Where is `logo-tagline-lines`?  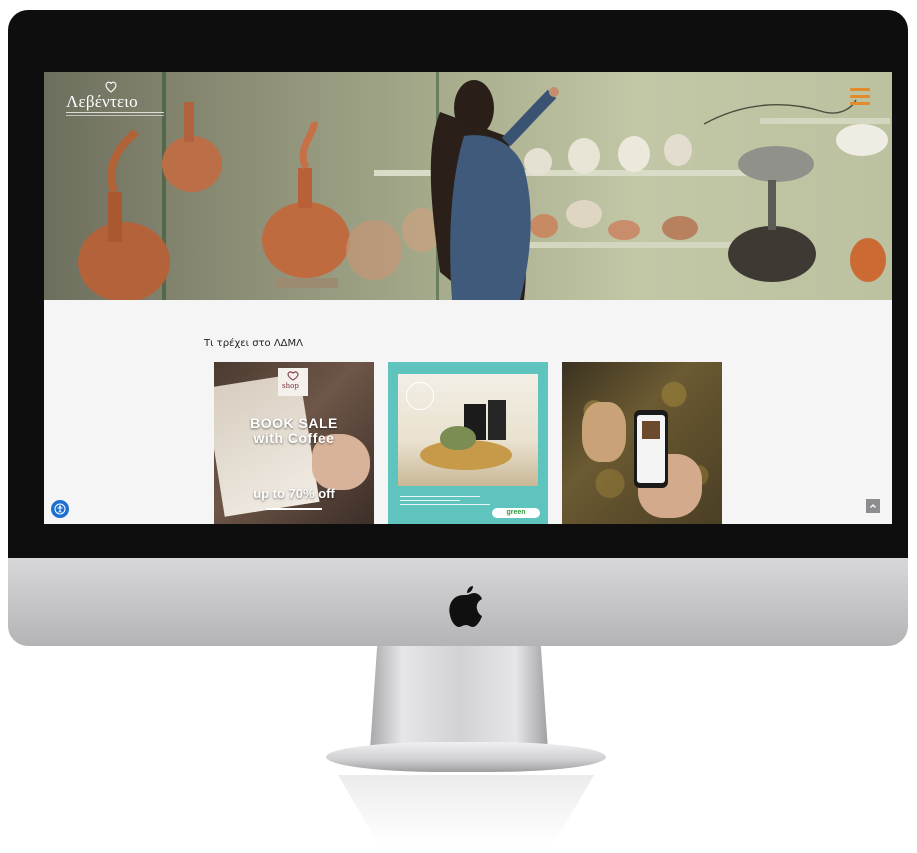 logo-tagline-lines is located at coordinates (115, 114).